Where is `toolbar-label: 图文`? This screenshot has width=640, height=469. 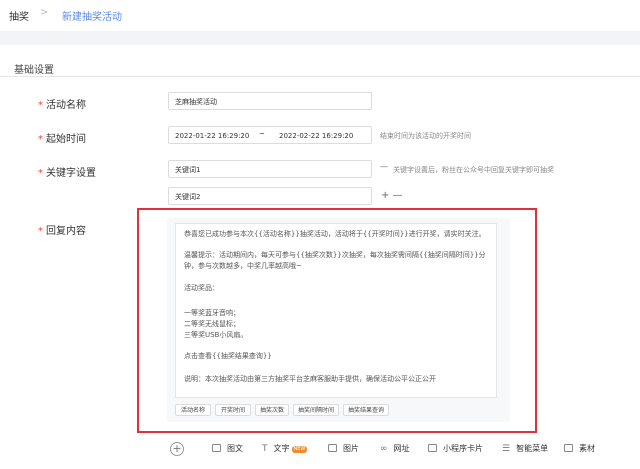 toolbar-label: 图文 is located at coordinates (235, 448).